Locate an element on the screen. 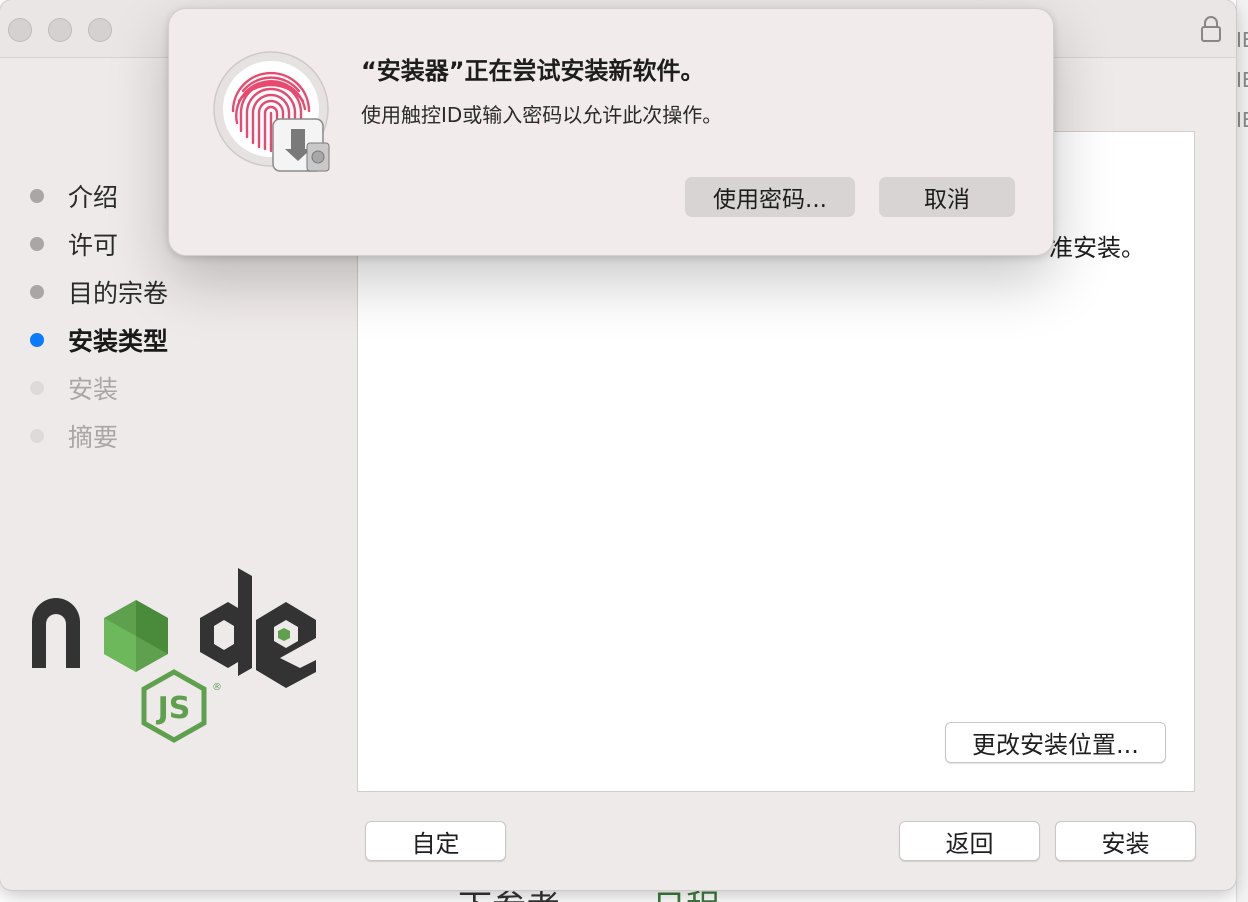 This screenshot has height=902, width=1248. step-label: 安装 is located at coordinates (93, 389).